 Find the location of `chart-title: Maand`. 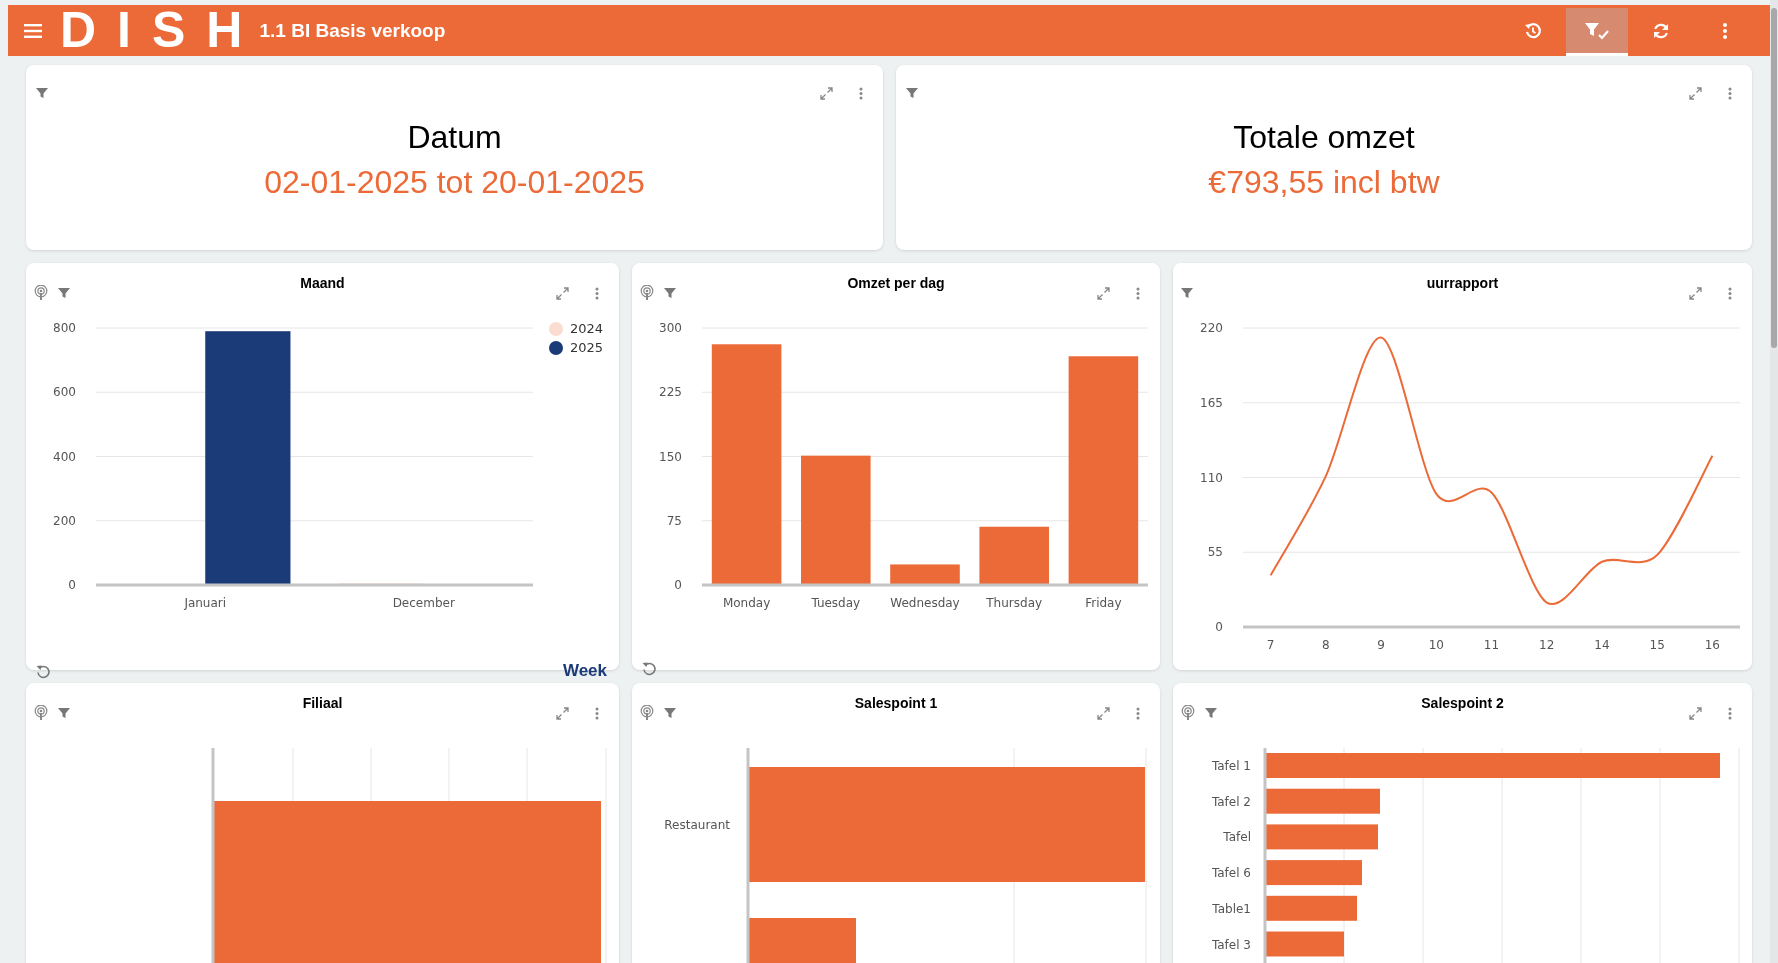

chart-title: Maand is located at coordinates (322, 283).